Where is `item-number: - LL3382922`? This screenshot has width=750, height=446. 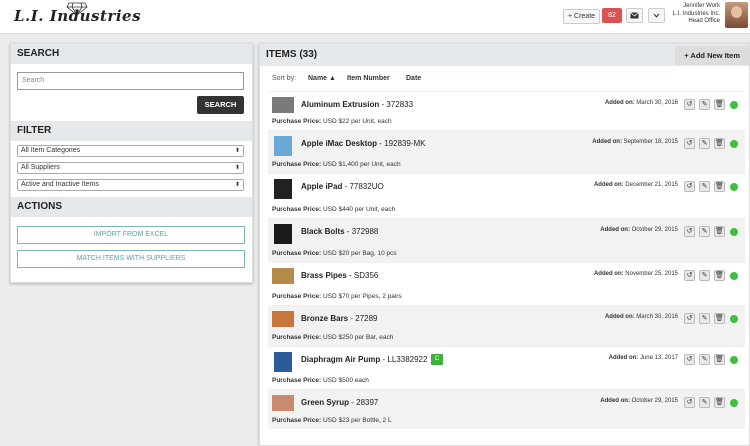 item-number: - LL3382922 is located at coordinates (404, 359).